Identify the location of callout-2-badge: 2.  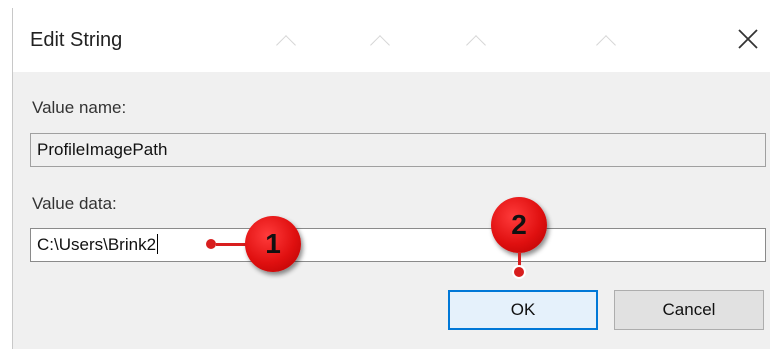
(519, 225).